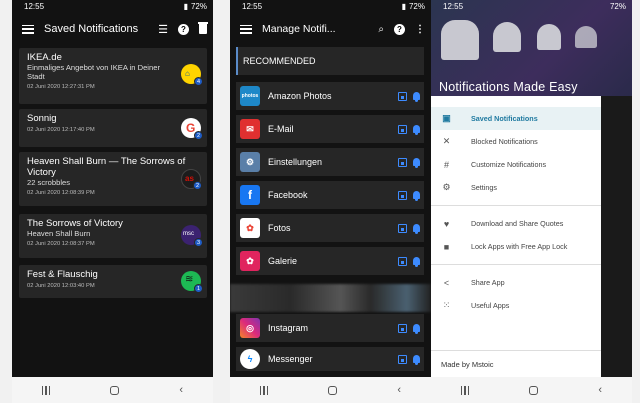  I want to click on drawer-item-share-app: < Share App, so click(516, 282).